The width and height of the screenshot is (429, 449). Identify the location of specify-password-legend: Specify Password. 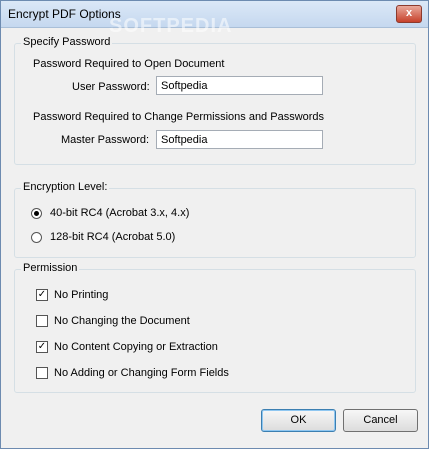
(67, 42).